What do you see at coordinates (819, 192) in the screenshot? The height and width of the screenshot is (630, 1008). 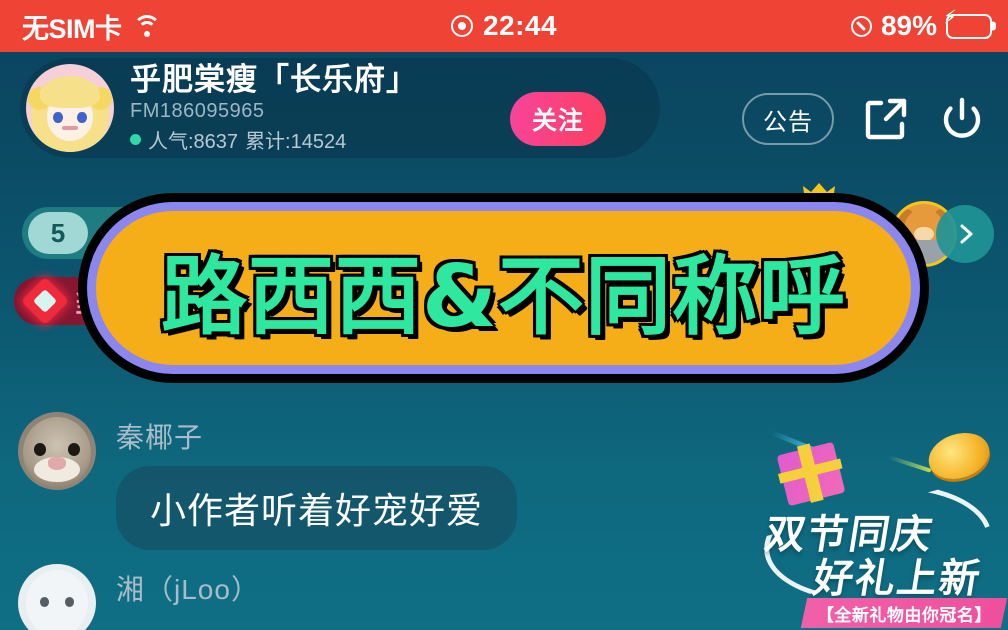 I see `crown-icon` at bounding box center [819, 192].